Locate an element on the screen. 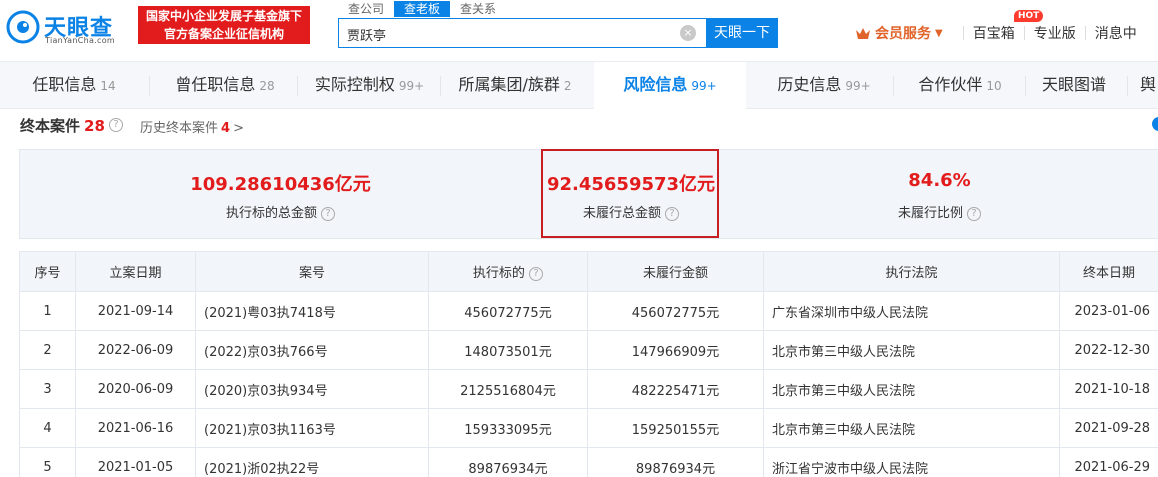  nav-toolbox: 百宝箱 is located at coordinates (994, 33).